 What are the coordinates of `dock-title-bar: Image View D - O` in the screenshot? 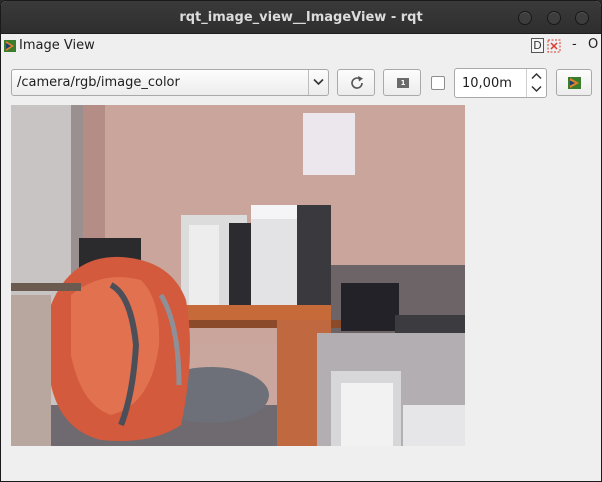 It's located at (301, 46).